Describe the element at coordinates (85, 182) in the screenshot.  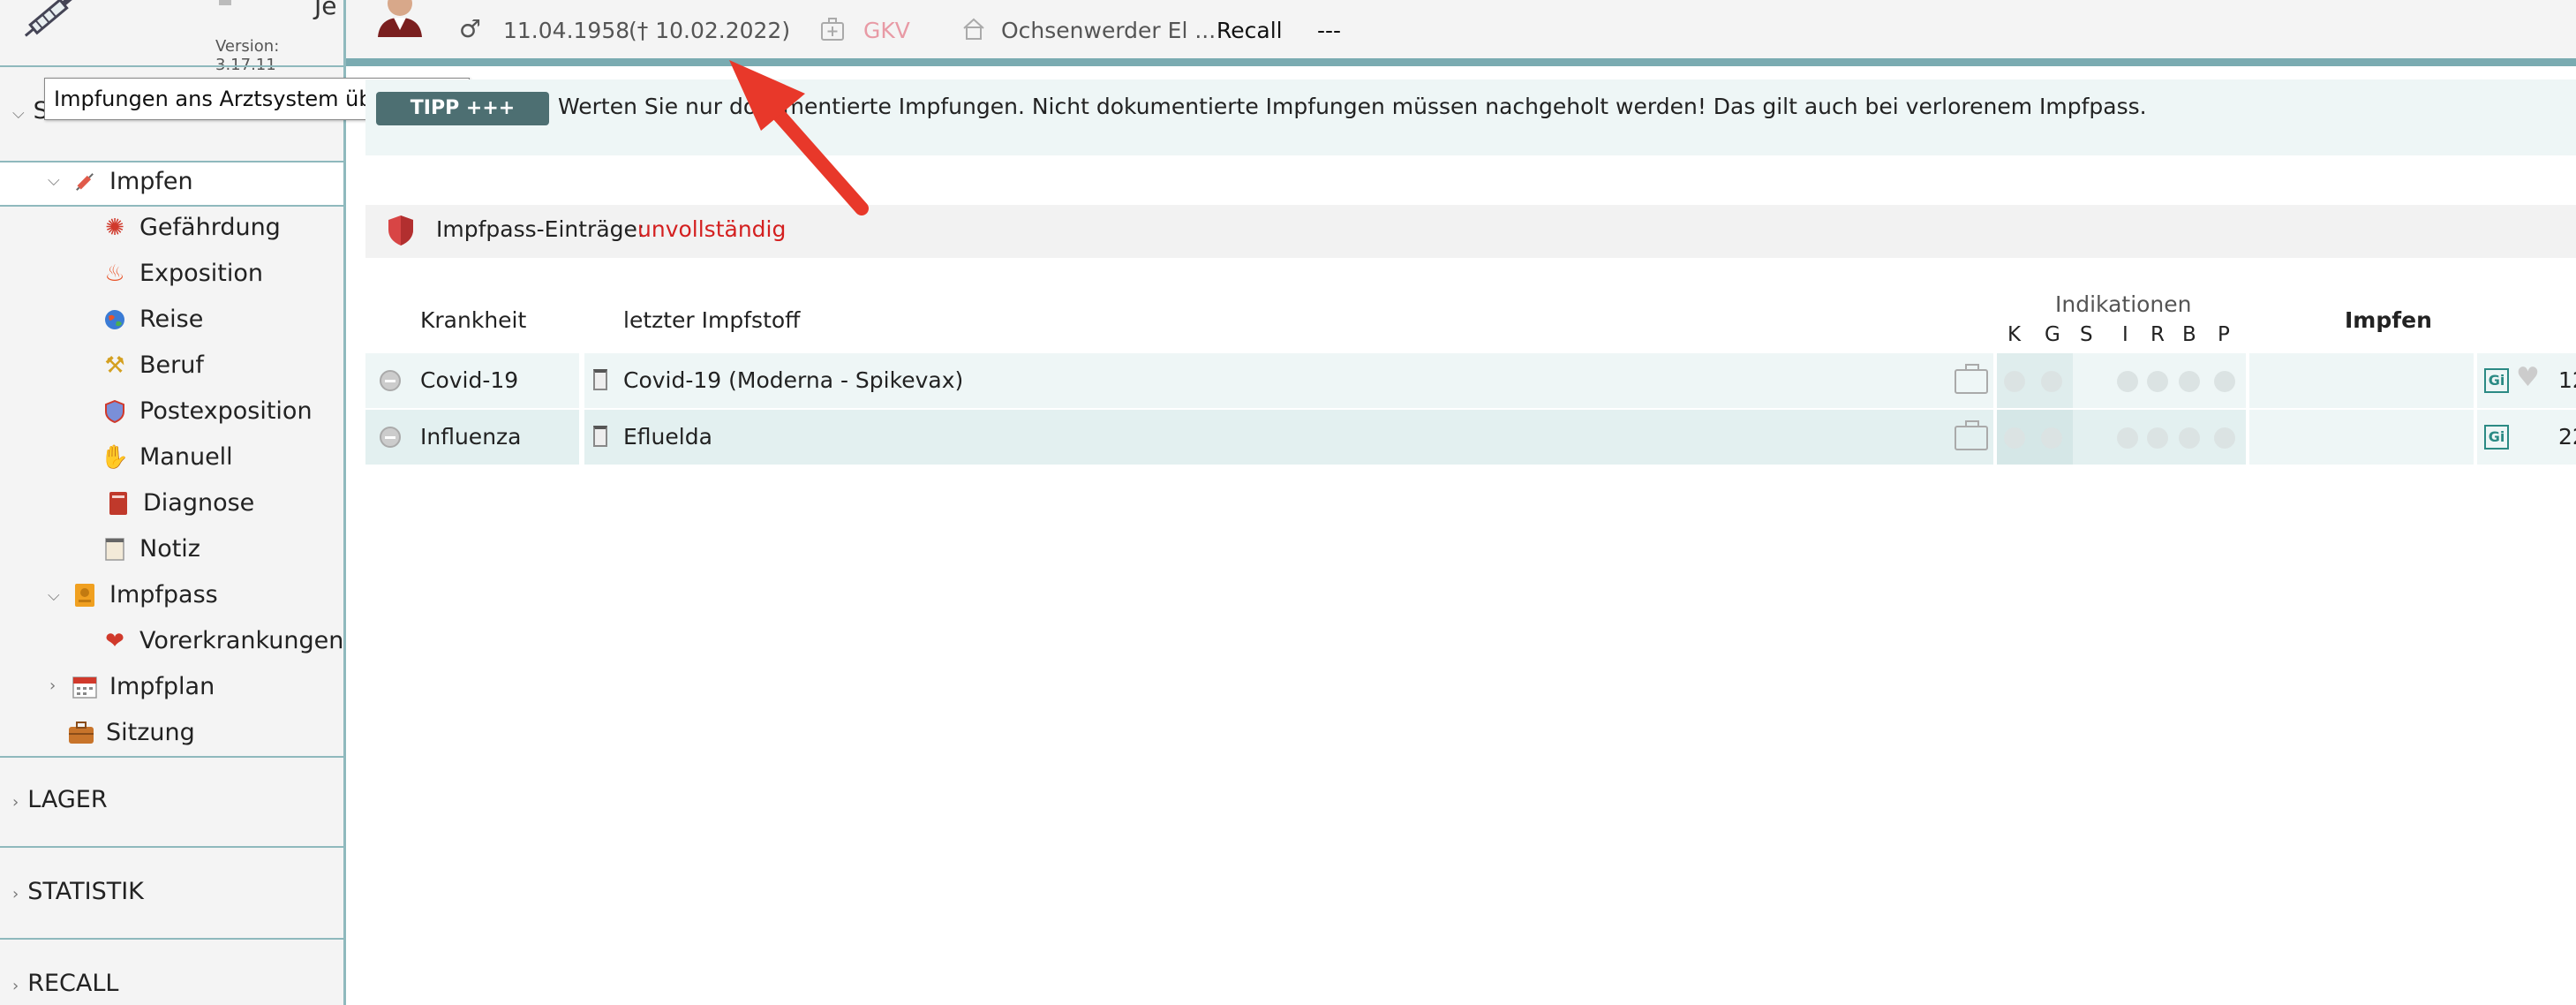
I see `syringe-icon` at that location.